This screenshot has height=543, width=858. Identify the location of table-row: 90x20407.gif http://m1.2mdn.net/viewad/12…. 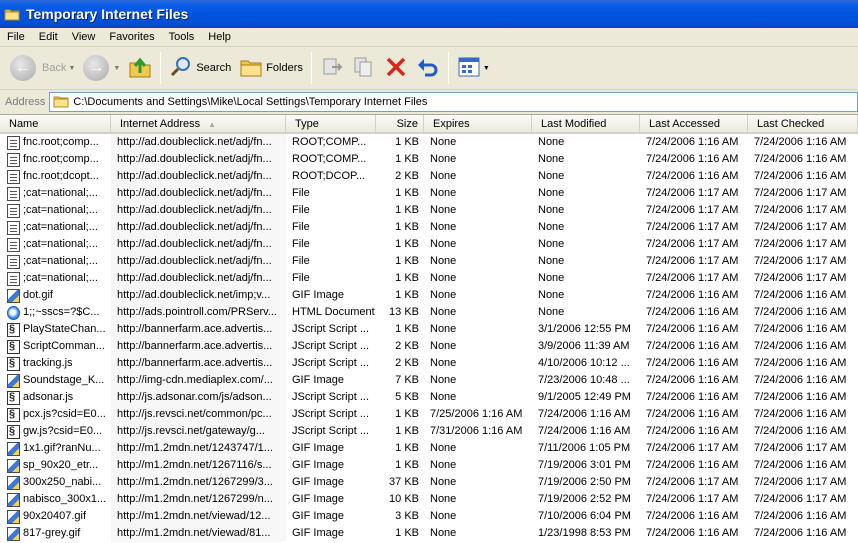
(429, 516).